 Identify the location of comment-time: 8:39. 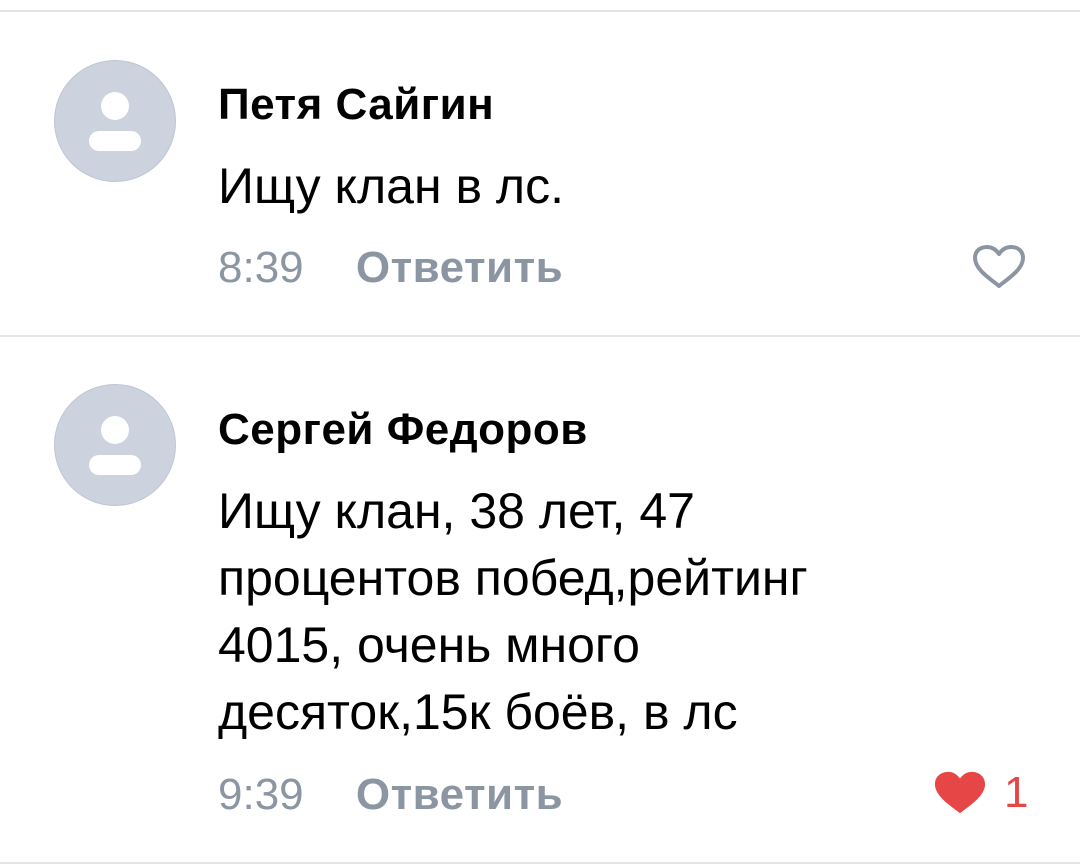
(261, 267).